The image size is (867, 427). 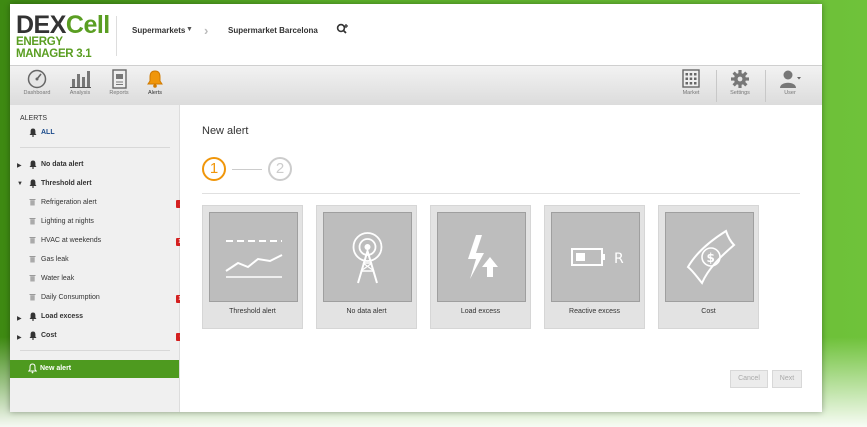 I want to click on sidebar-group-label: Cost, so click(x=49, y=335).